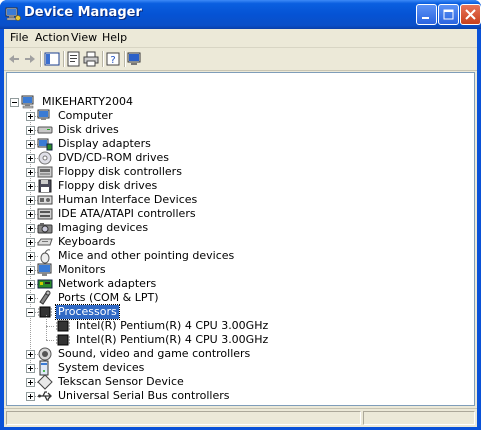 This screenshot has width=481, height=430. I want to click on properties-icon, so click(74, 59).